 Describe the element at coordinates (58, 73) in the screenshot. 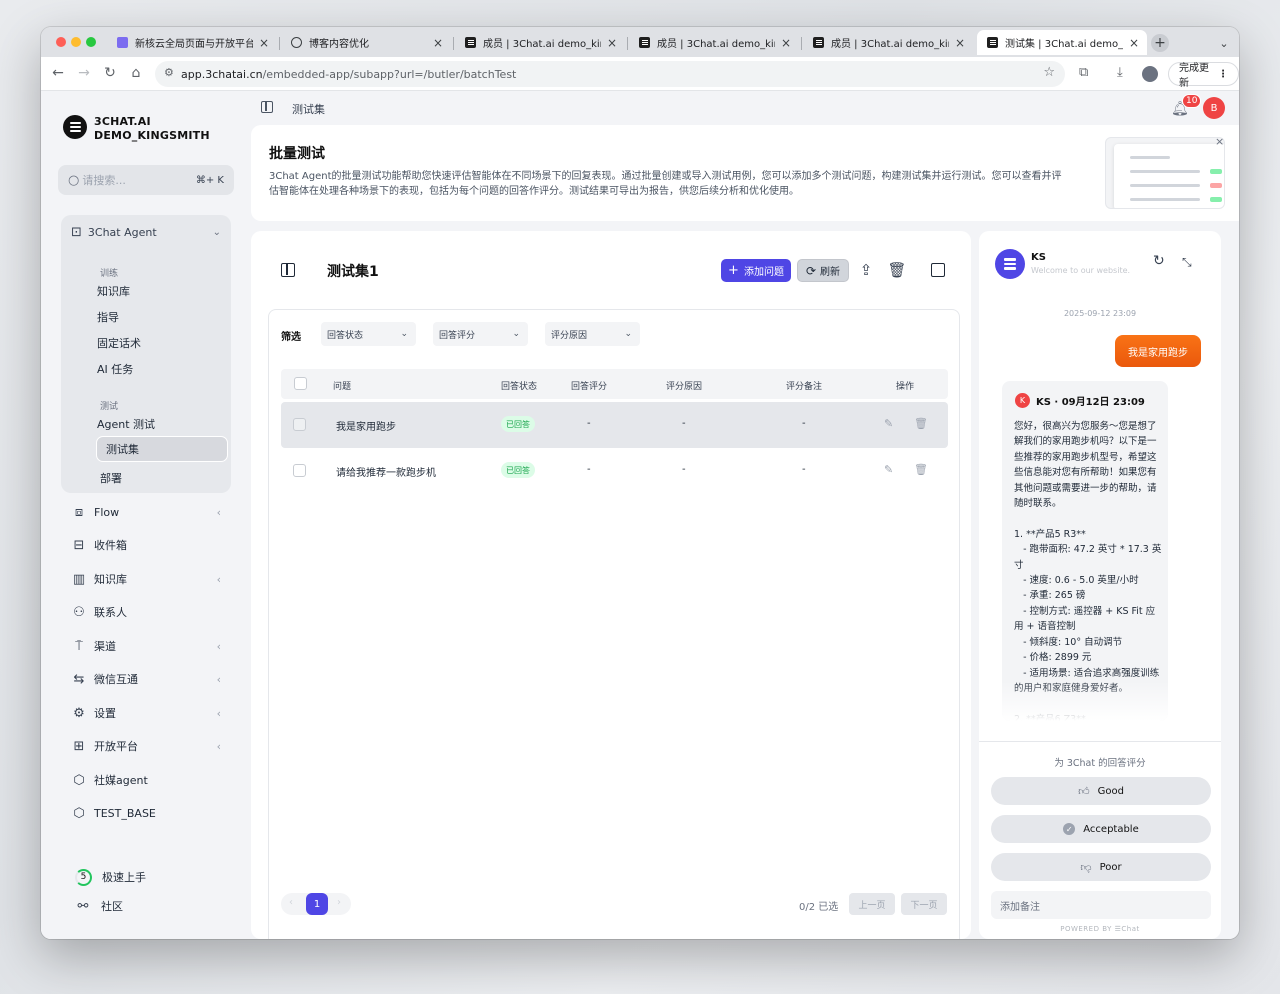

I see `back-icon: ←` at that location.